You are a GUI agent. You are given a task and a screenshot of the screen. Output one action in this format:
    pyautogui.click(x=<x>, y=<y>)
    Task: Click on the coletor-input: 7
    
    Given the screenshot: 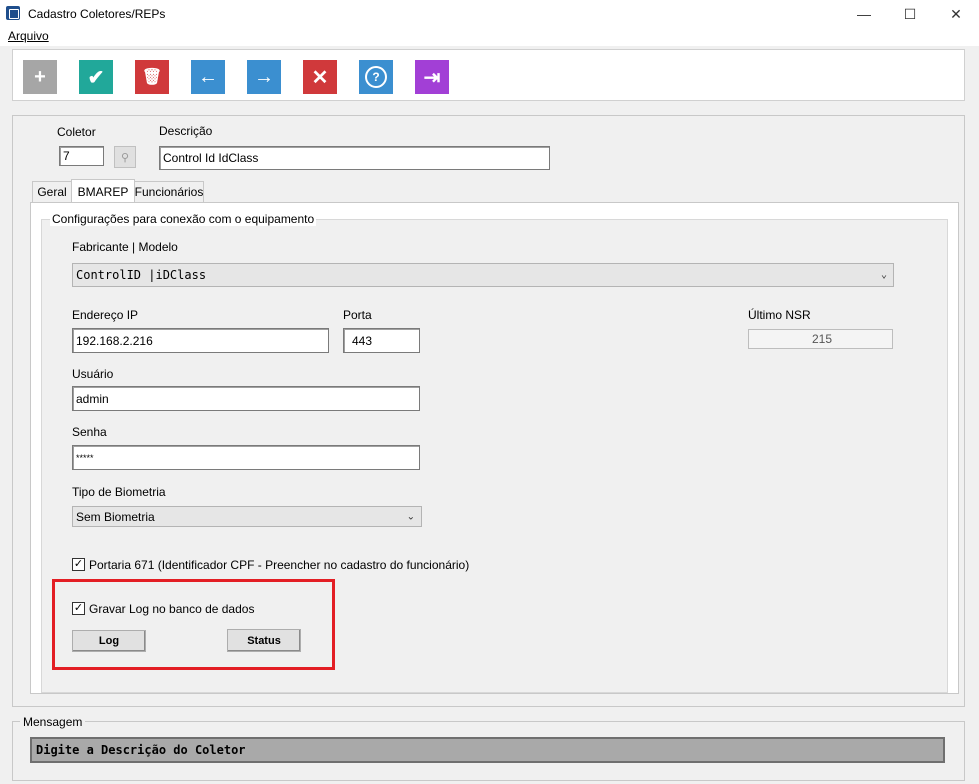 What is the action you would take?
    pyautogui.click(x=81, y=156)
    